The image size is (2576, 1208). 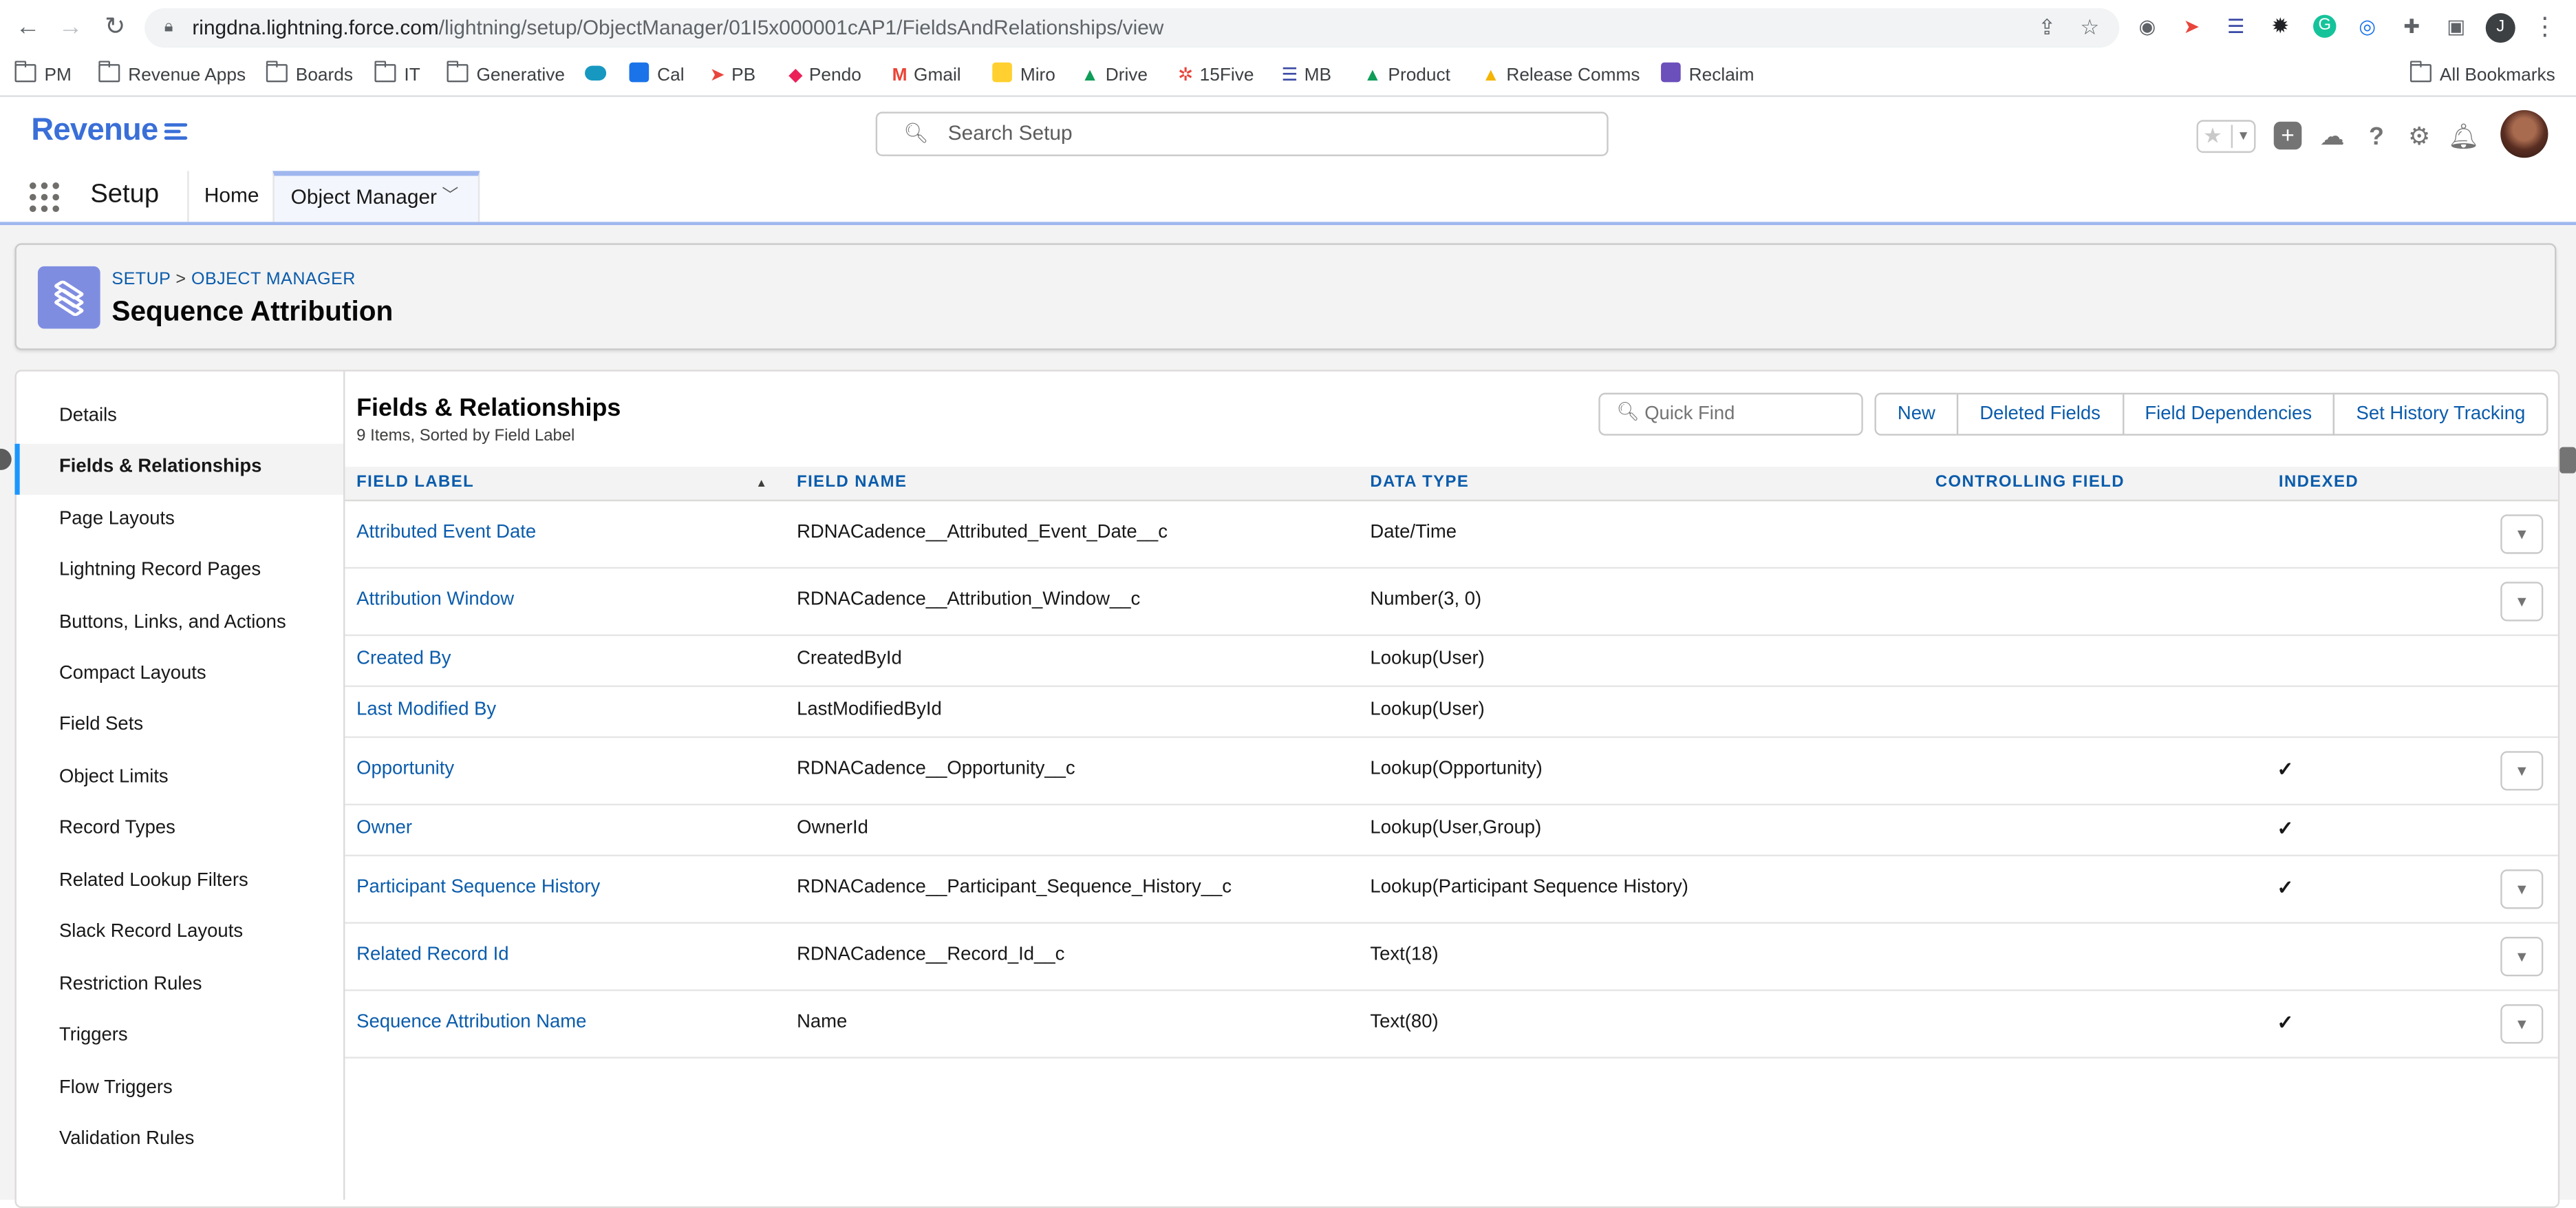 I want to click on sidebar-item: Fields & Relationships, so click(x=160, y=467).